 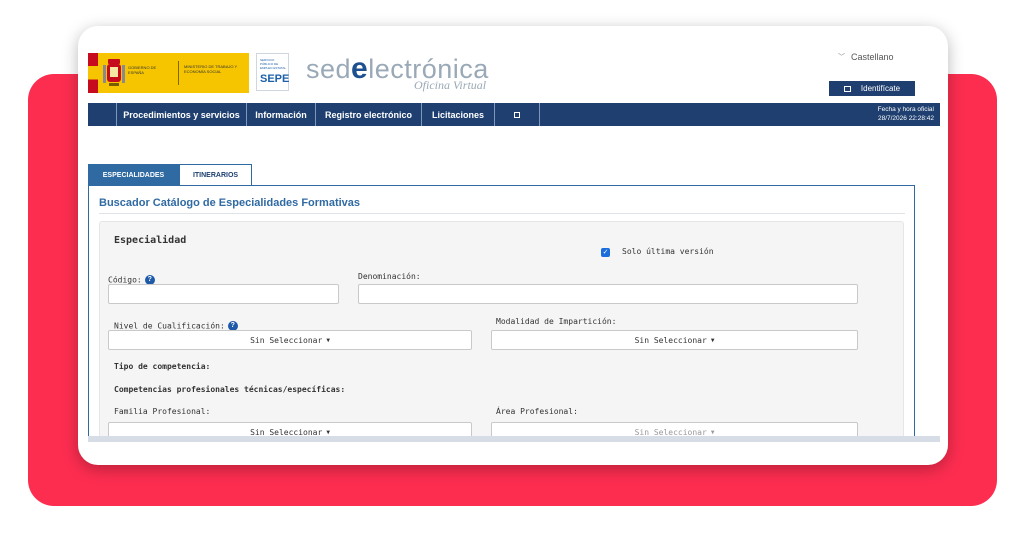 I want to click on nav-label: Registro electrónico, so click(x=368, y=114).